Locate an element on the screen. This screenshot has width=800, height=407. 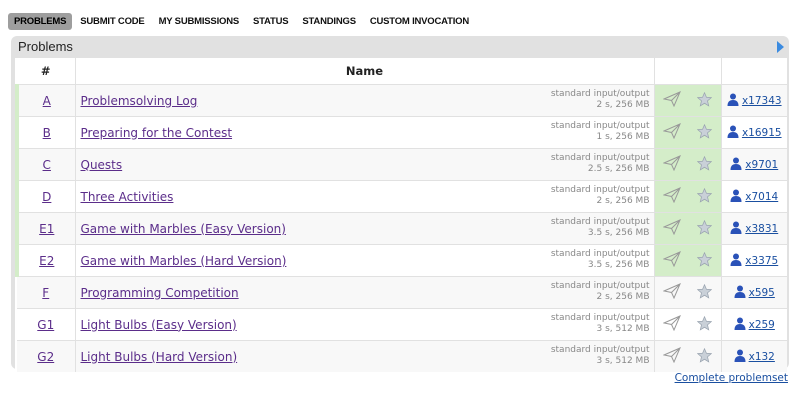
solvers-cell: x17343 is located at coordinates (753, 100).